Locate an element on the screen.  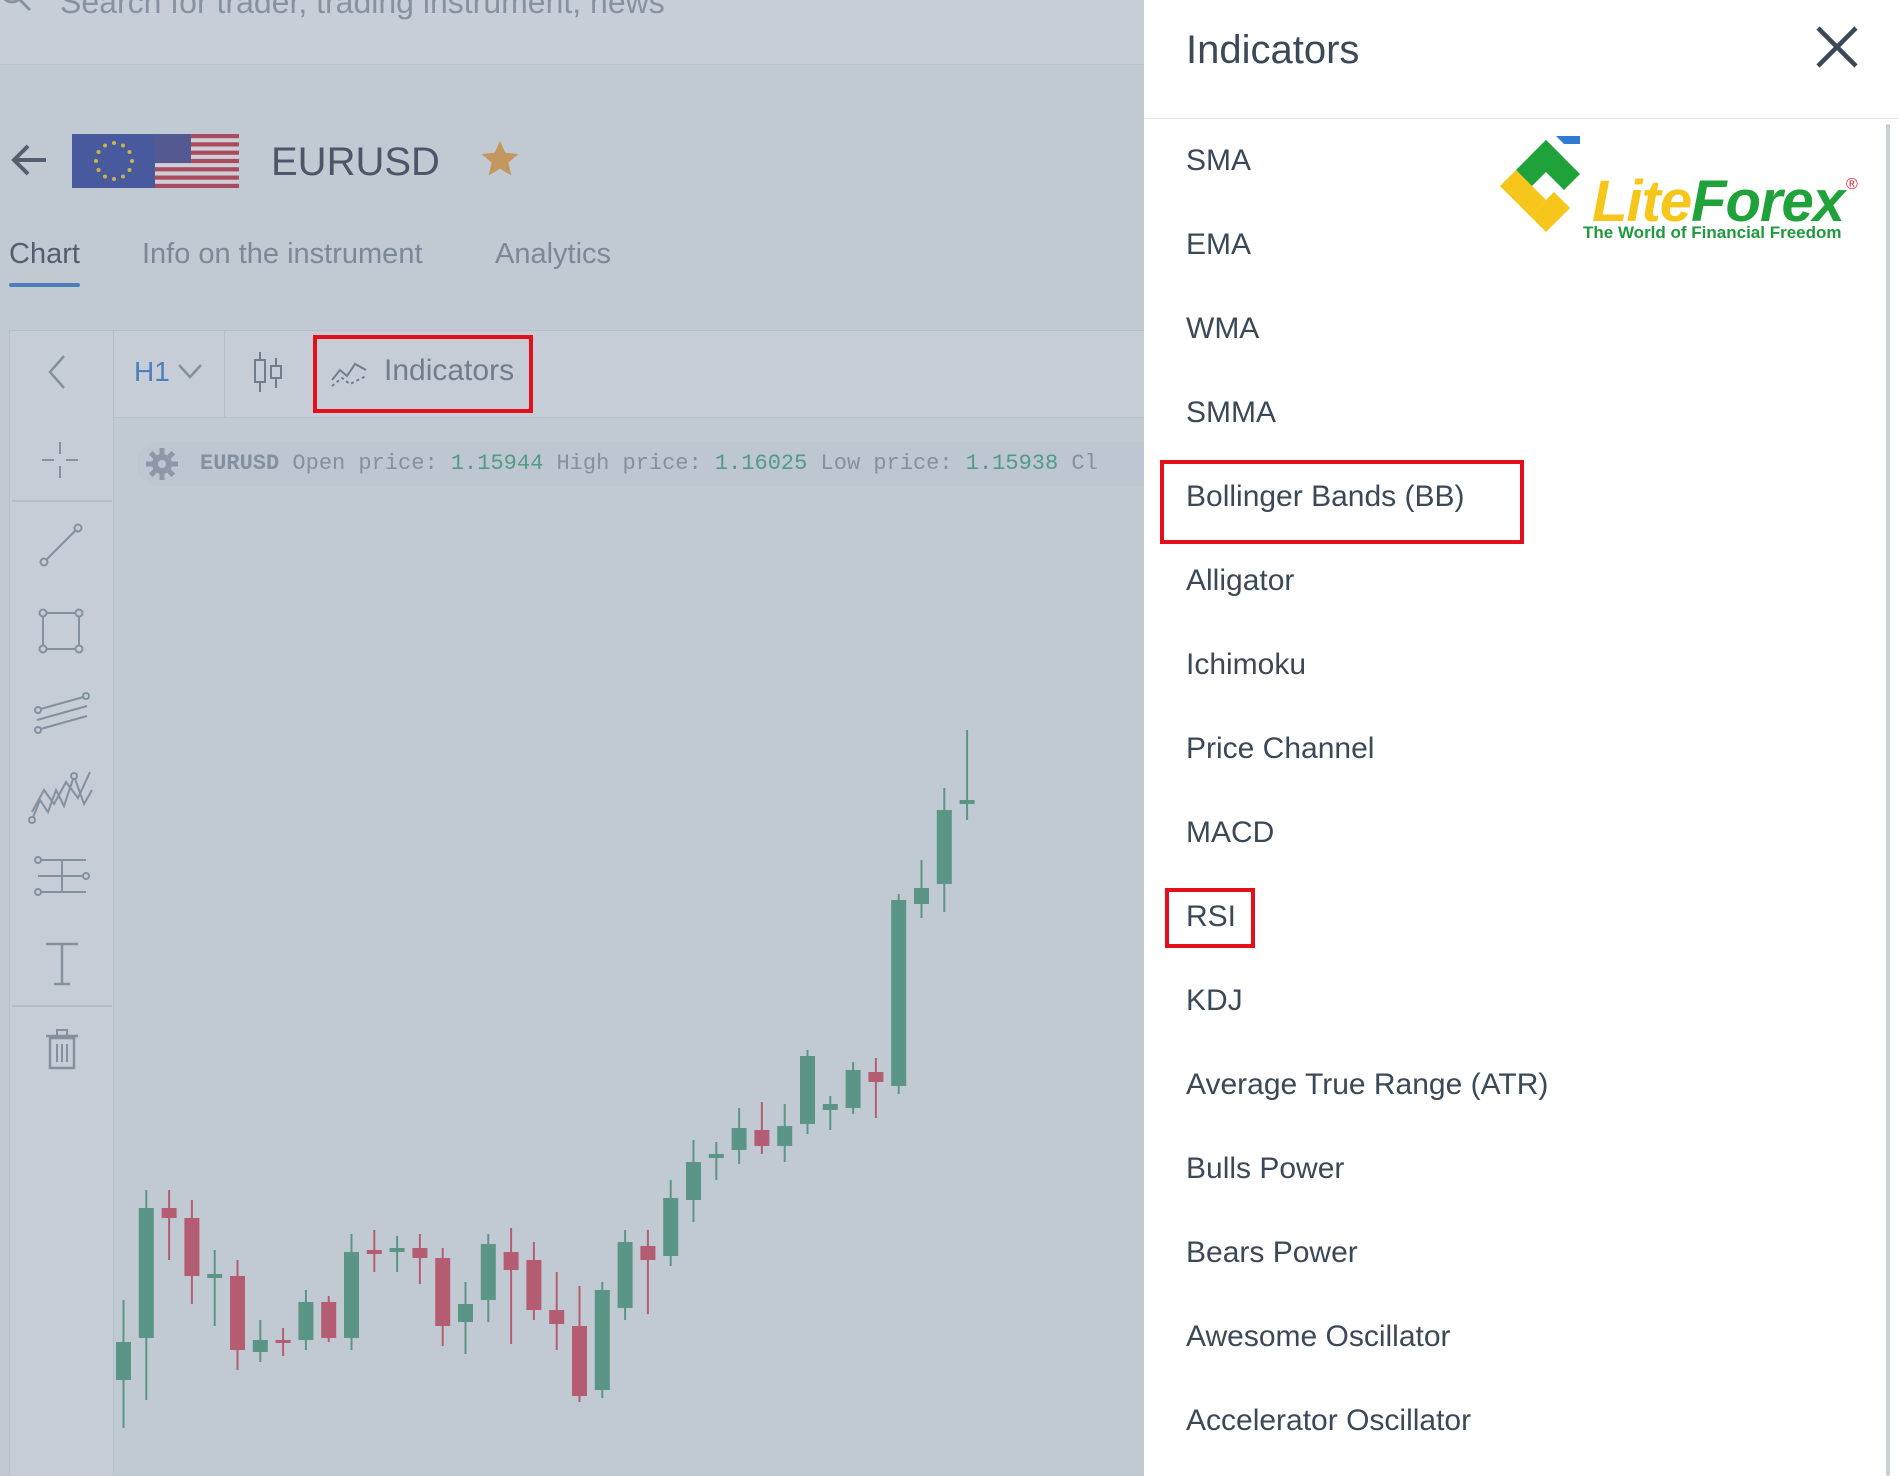
indicator-item-smma: SMMA is located at coordinates (1231, 413).